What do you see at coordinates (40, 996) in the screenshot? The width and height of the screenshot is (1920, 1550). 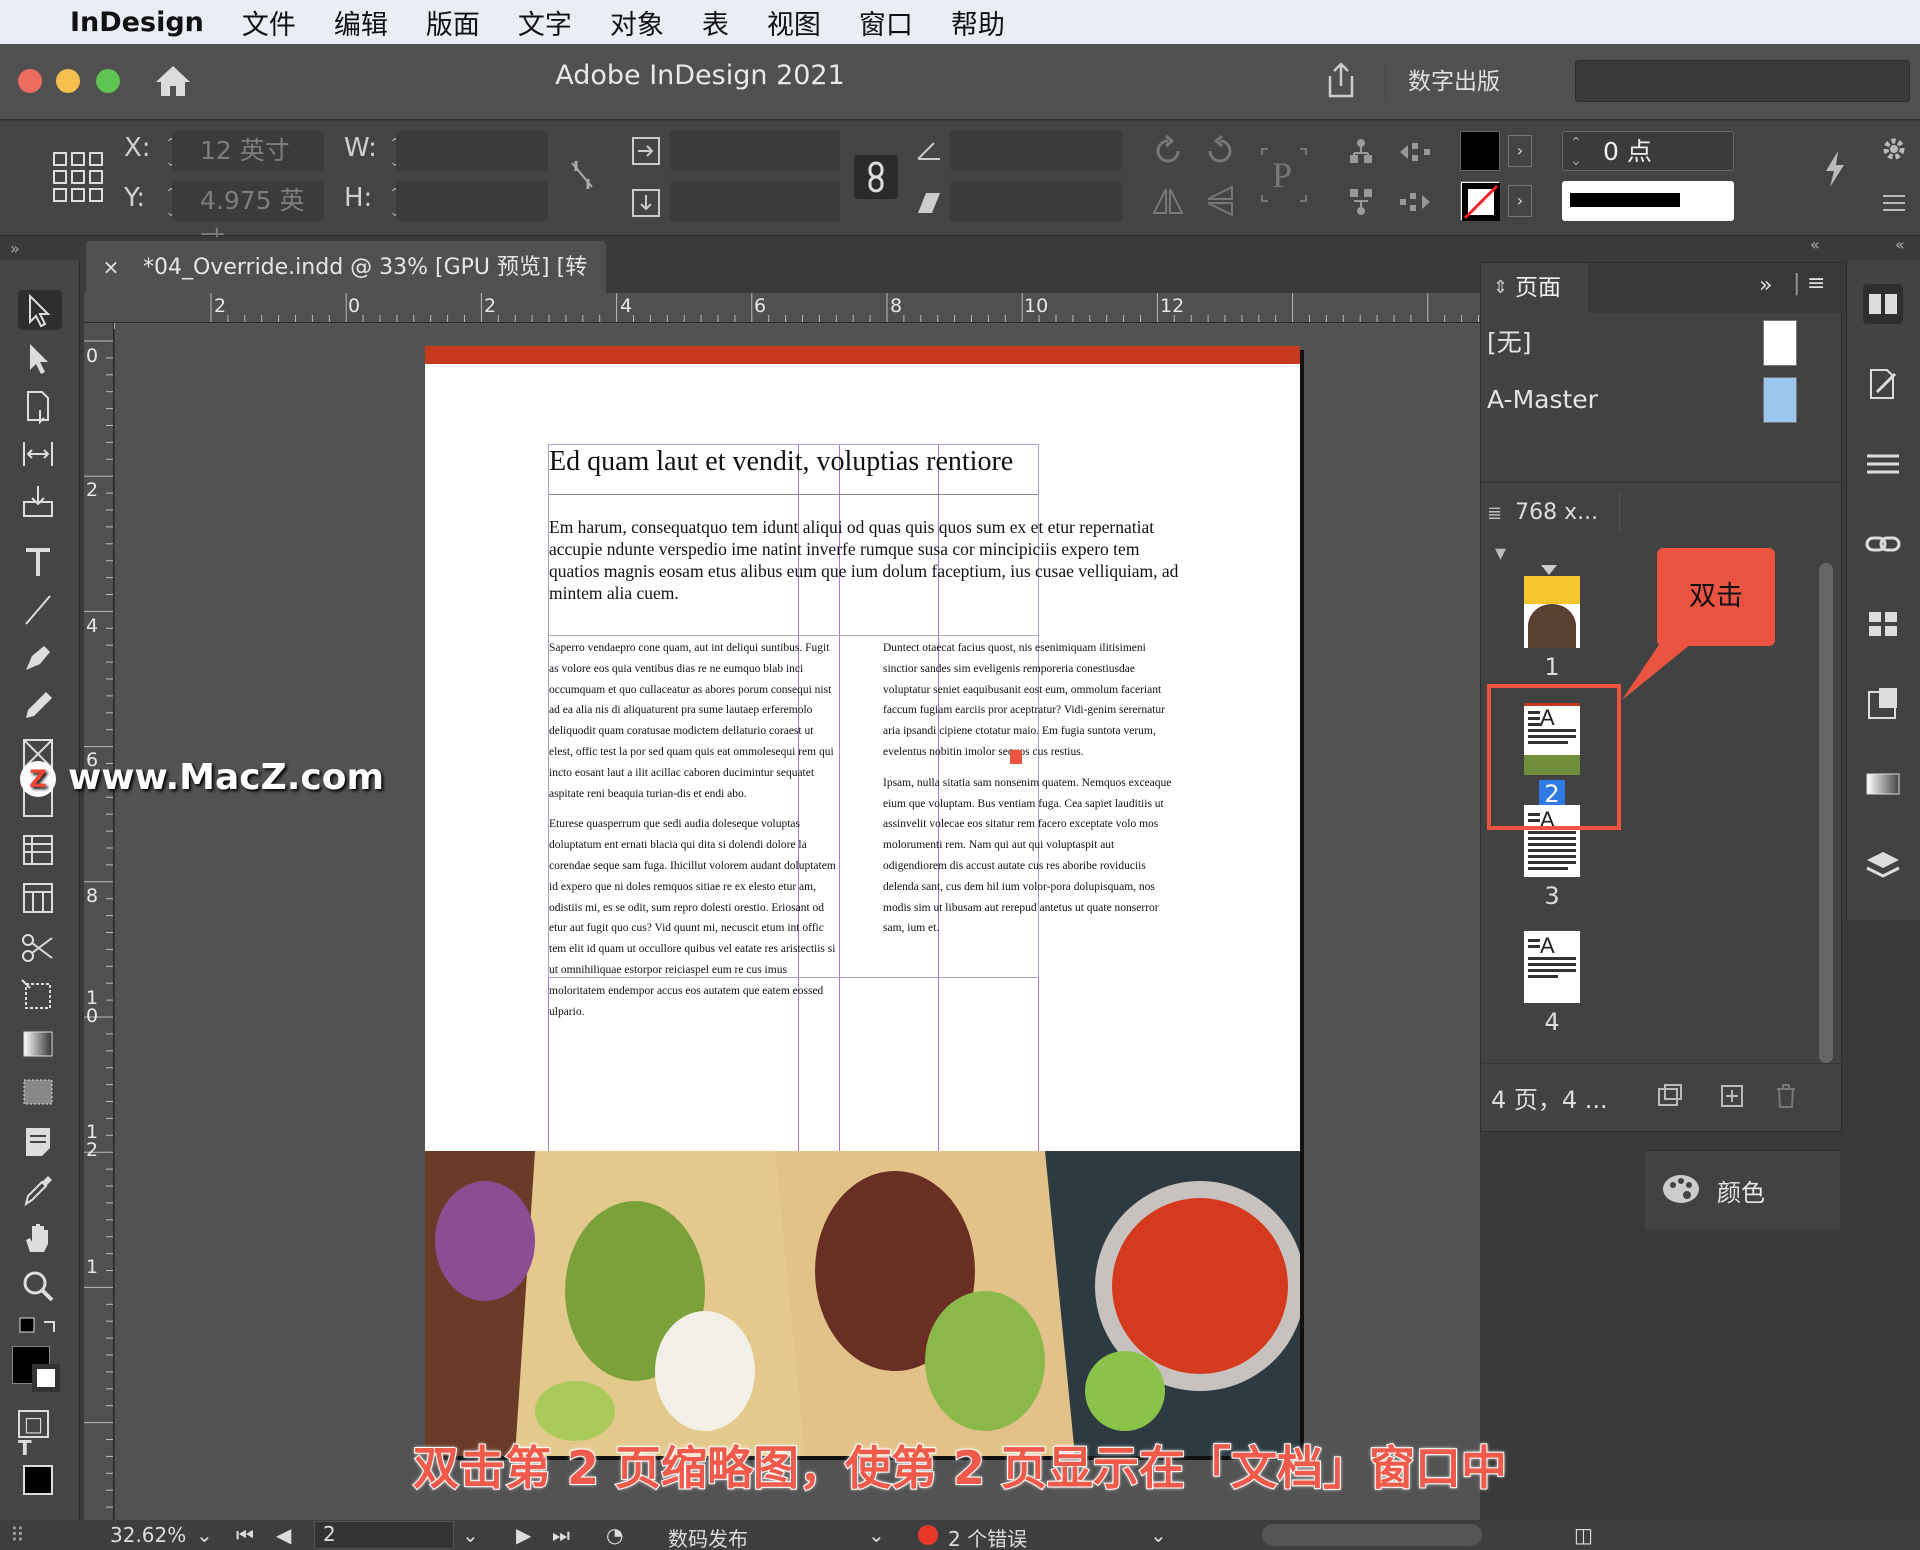 I see `free-transform-tool-icon` at bounding box center [40, 996].